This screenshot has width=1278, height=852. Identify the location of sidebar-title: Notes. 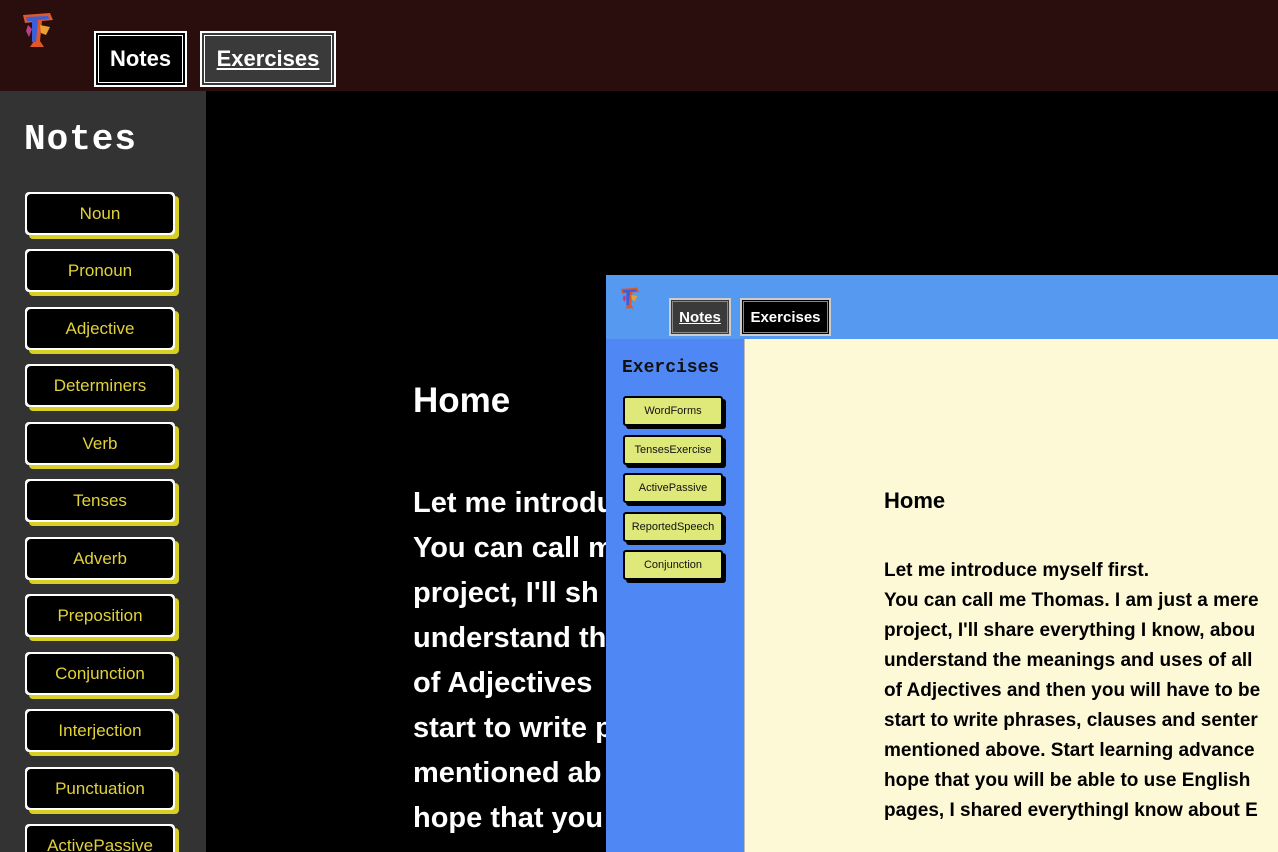
(81, 139).